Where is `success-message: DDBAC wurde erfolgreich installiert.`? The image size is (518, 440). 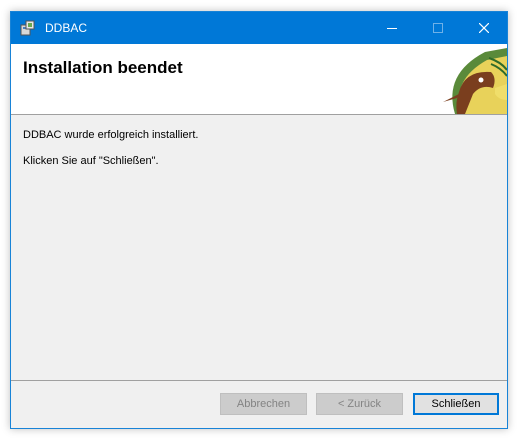
success-message: DDBAC wurde erfolgreich installiert. is located at coordinates (111, 135).